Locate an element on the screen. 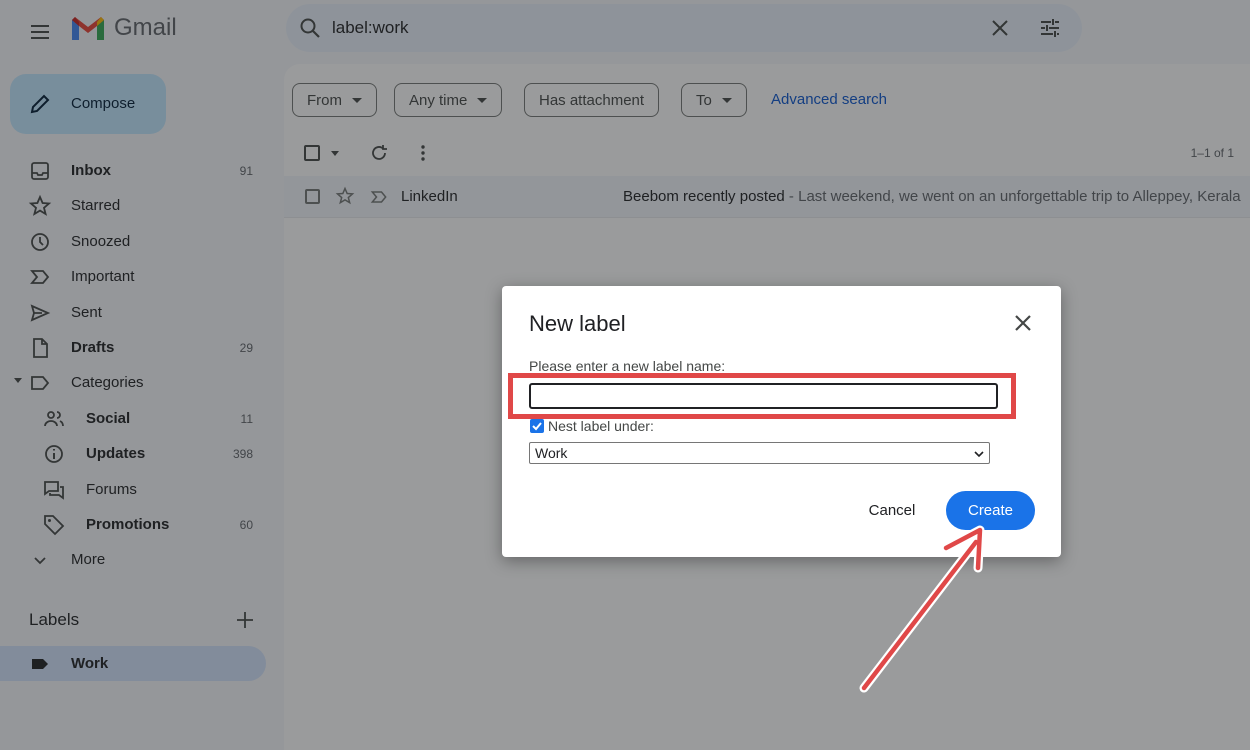 The width and height of the screenshot is (1250, 750). close-icon is located at coordinates (1023, 323).